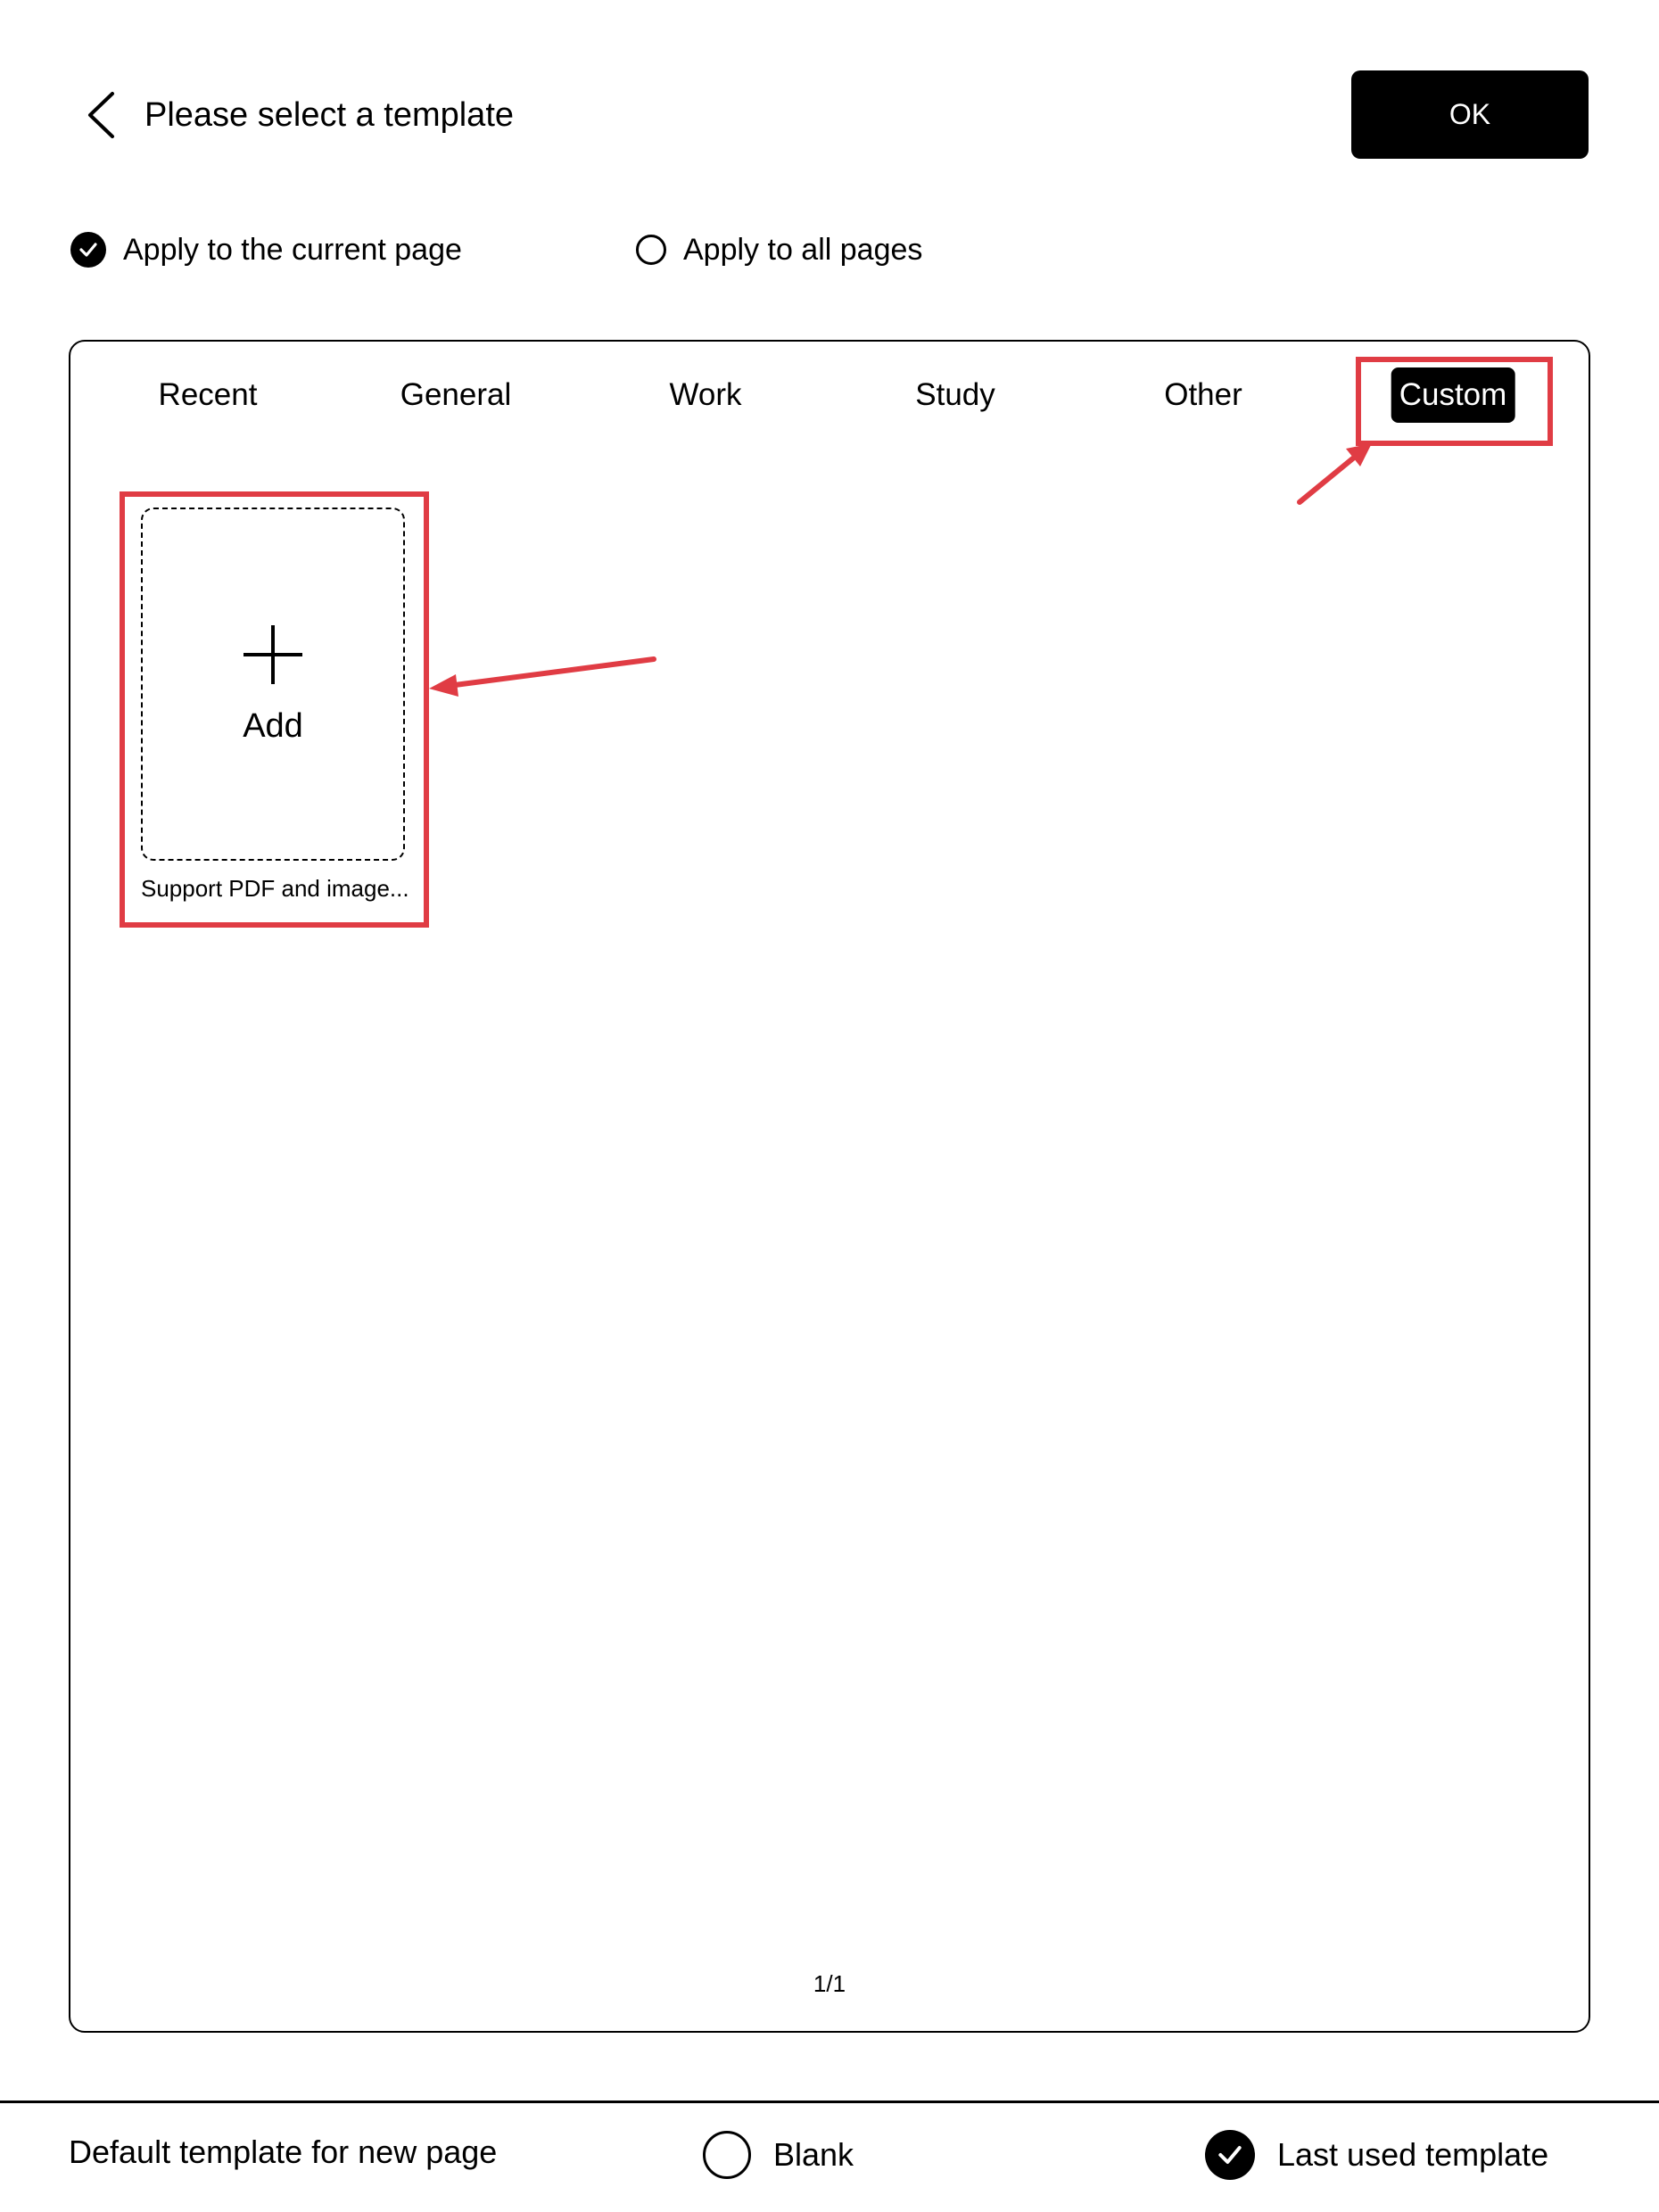 The image size is (1659, 2212). I want to click on last-used-template-label: Last used template, so click(1413, 2155).